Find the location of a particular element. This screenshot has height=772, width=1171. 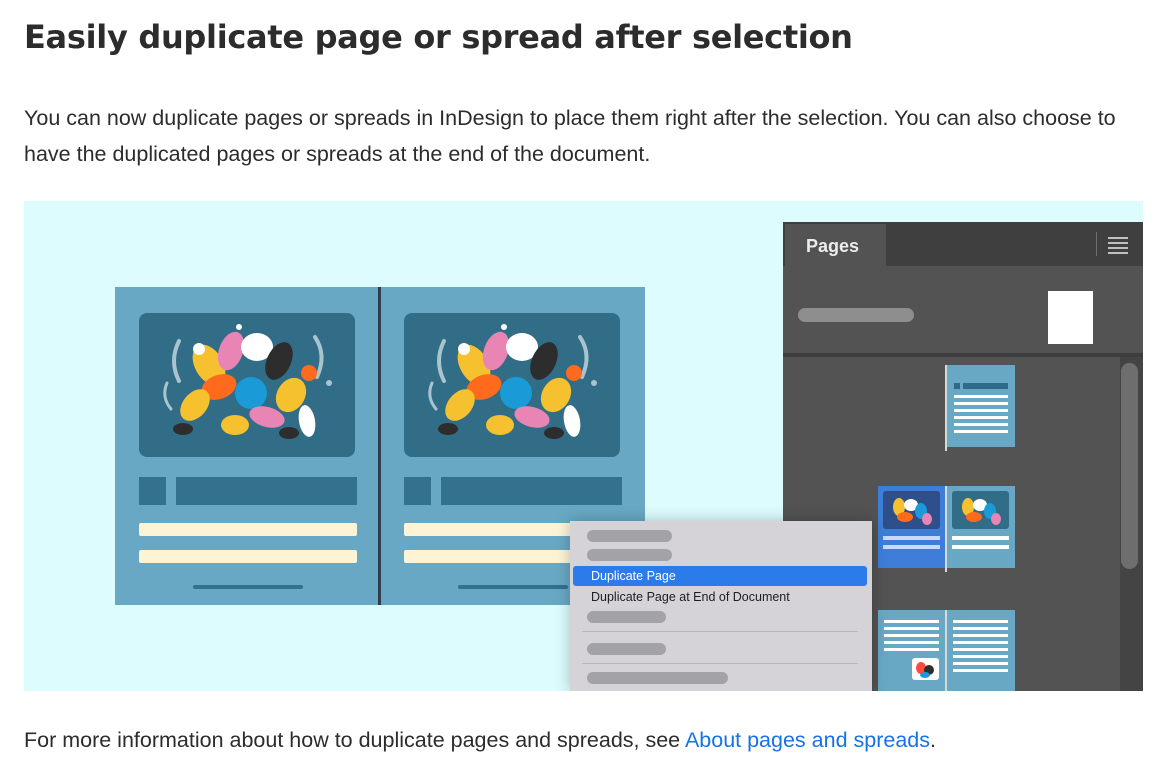

title-block-right-small is located at coordinates (417, 491).